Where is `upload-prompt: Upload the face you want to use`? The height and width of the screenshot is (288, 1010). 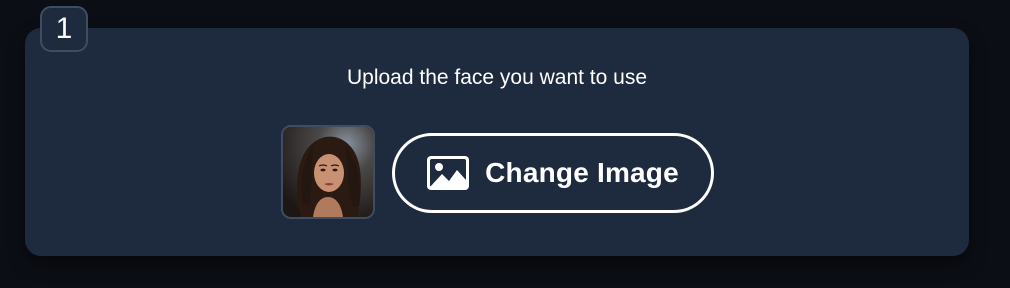 upload-prompt: Upload the face you want to use is located at coordinates (497, 77).